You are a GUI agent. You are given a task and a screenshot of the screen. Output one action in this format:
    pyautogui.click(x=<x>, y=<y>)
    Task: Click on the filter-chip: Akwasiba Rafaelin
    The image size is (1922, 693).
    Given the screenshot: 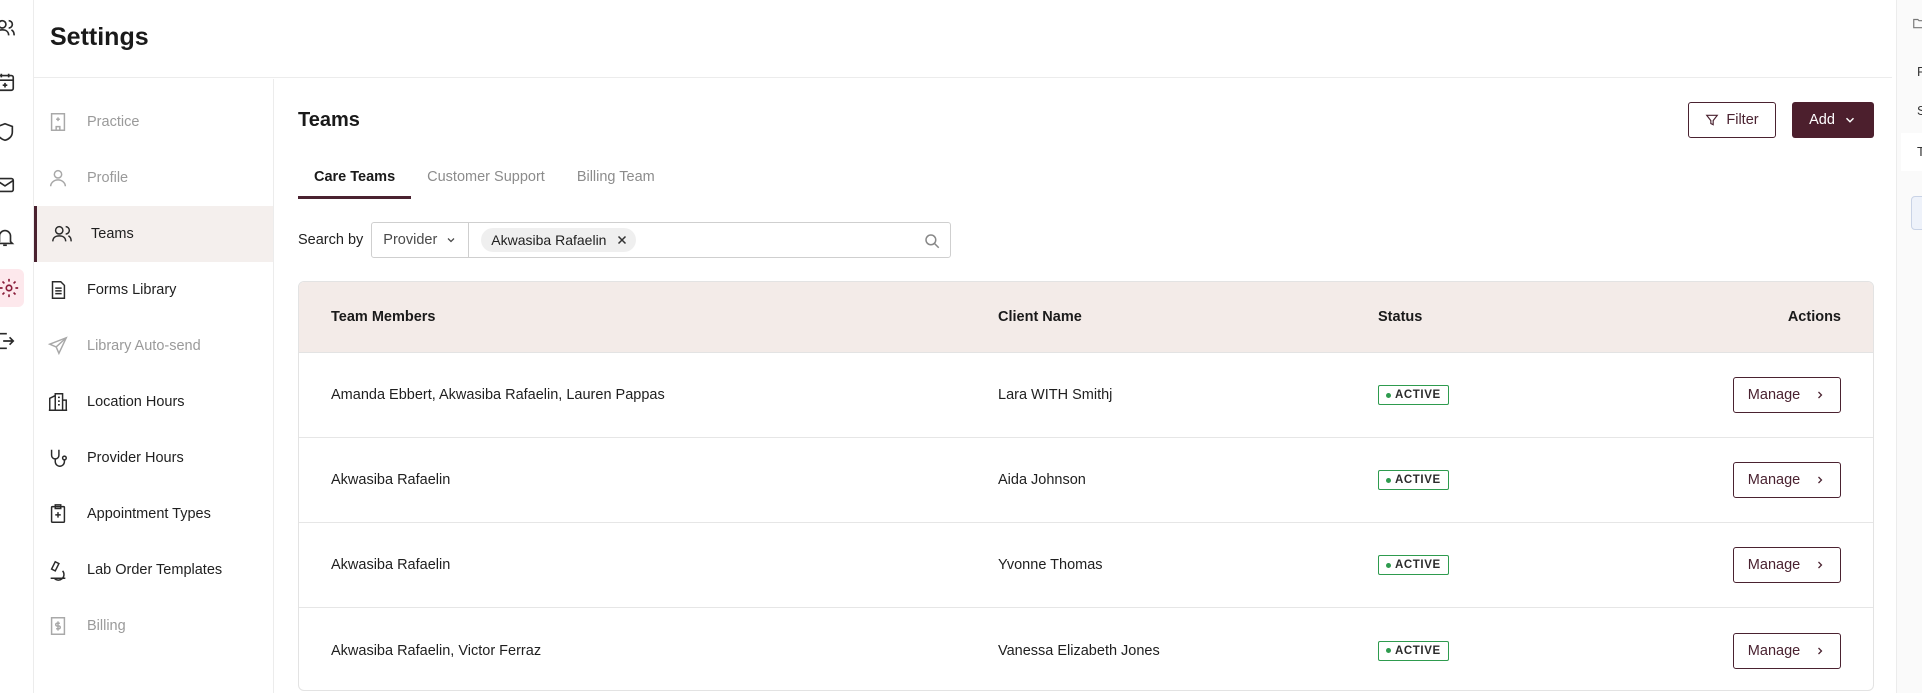 What is the action you would take?
    pyautogui.click(x=559, y=240)
    